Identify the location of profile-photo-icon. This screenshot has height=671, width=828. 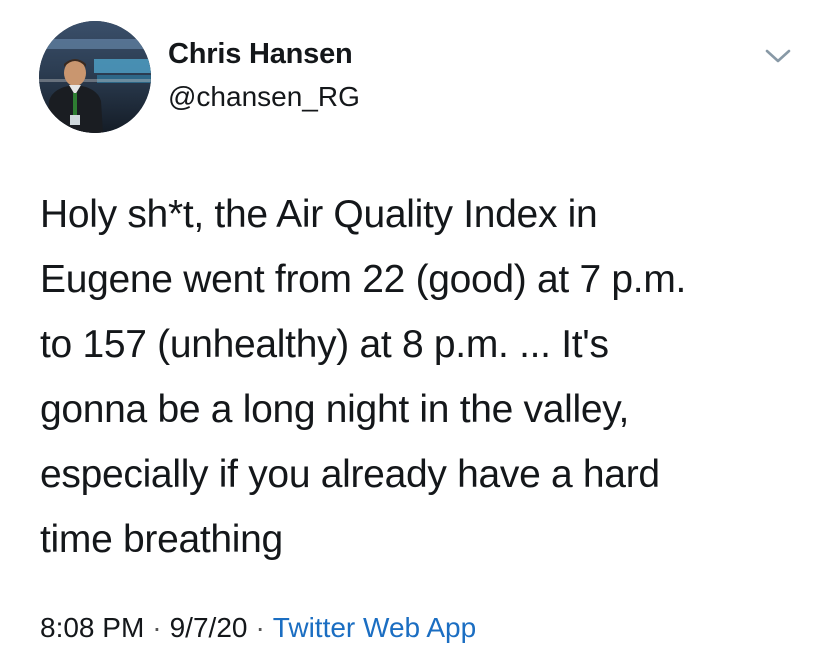
(95, 77).